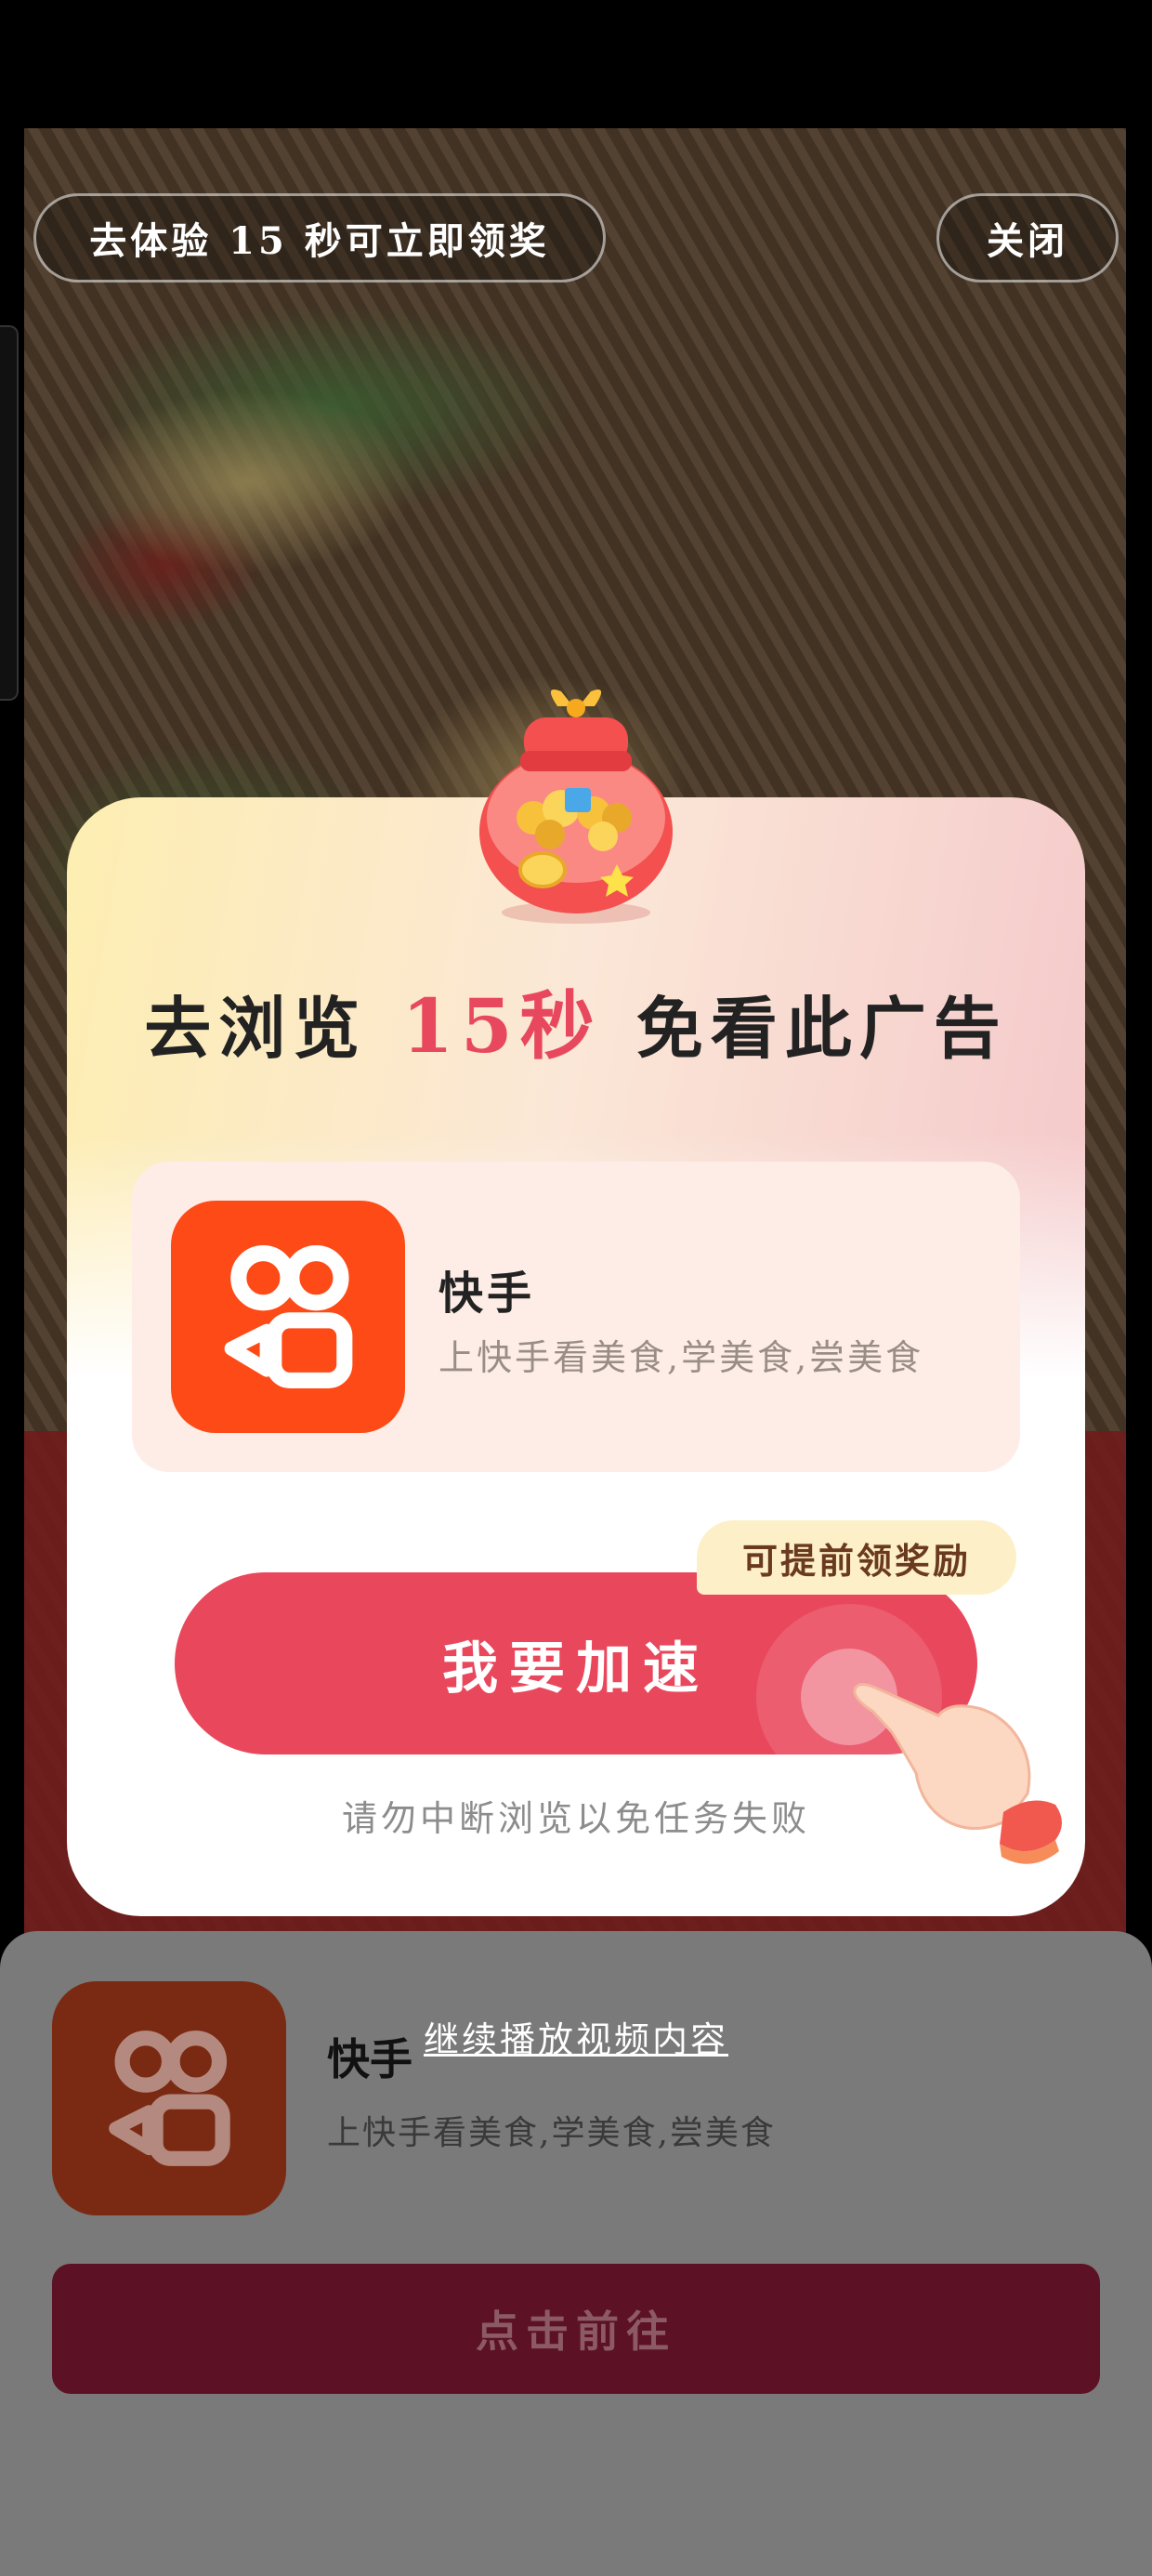 The width and height of the screenshot is (1152, 2576). Describe the element at coordinates (487, 1294) in the screenshot. I see `app-name: 快手` at that location.